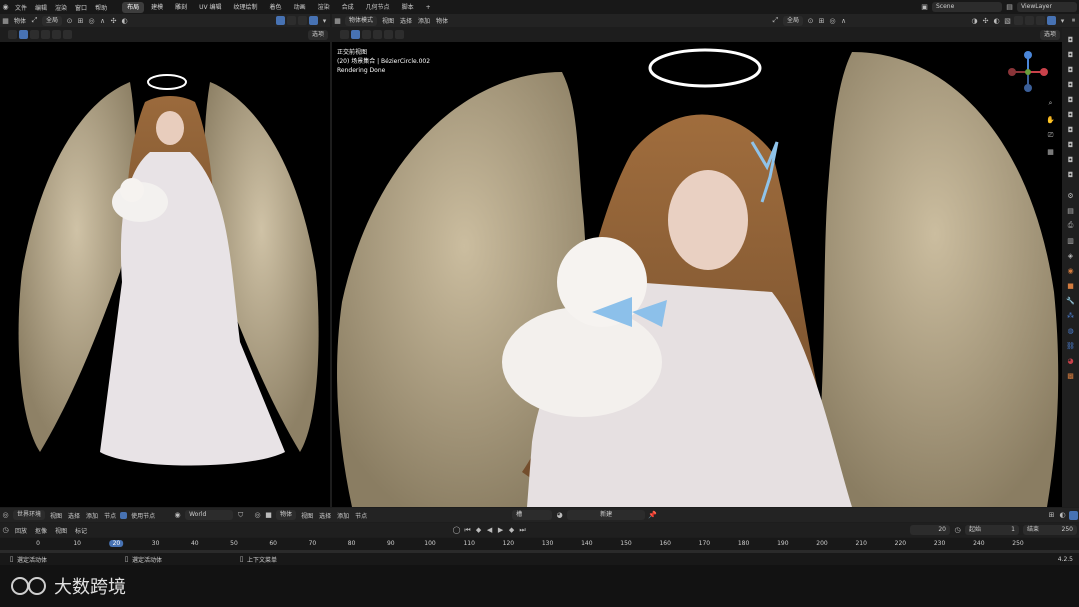  I want to click on node2-menu-add: 添加, so click(343, 515).